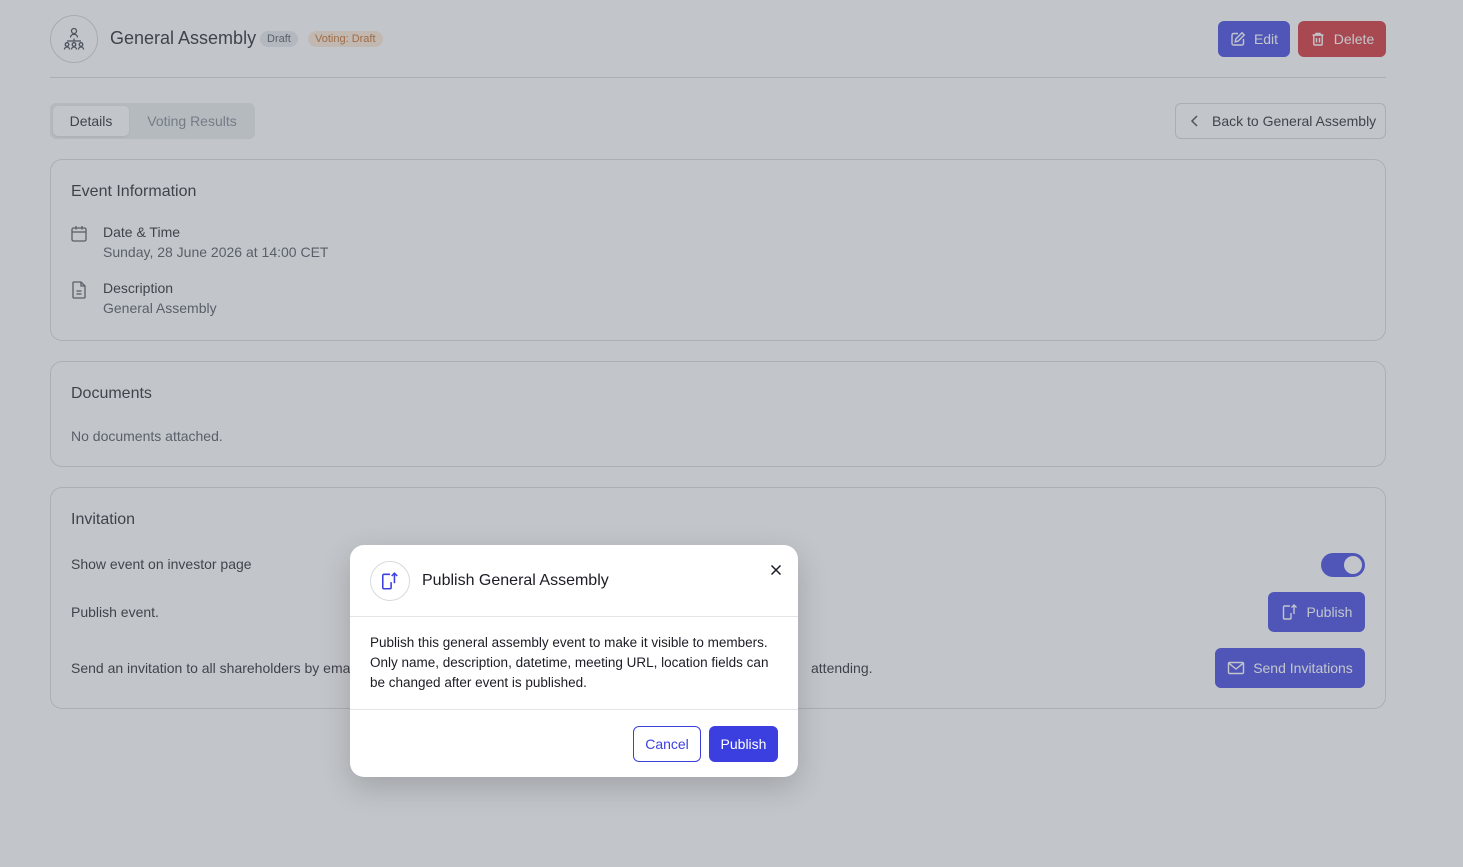 This screenshot has height=867, width=1463. What do you see at coordinates (574, 743) in the screenshot?
I see `modal-footer: Cancel Publish` at bounding box center [574, 743].